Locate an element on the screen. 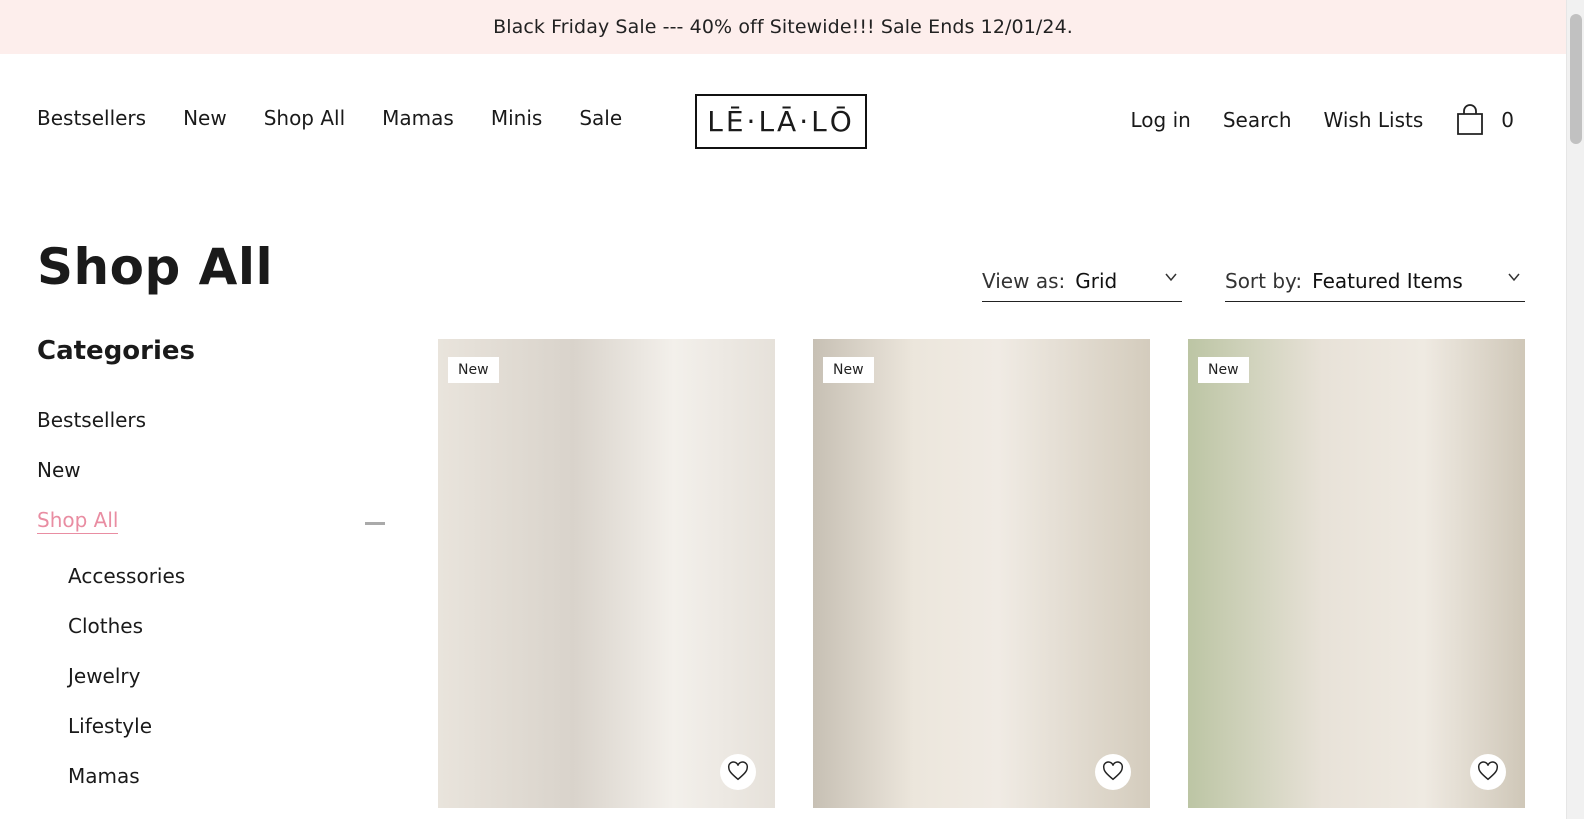  wishlists-link: Wish Lists is located at coordinates (1374, 120).